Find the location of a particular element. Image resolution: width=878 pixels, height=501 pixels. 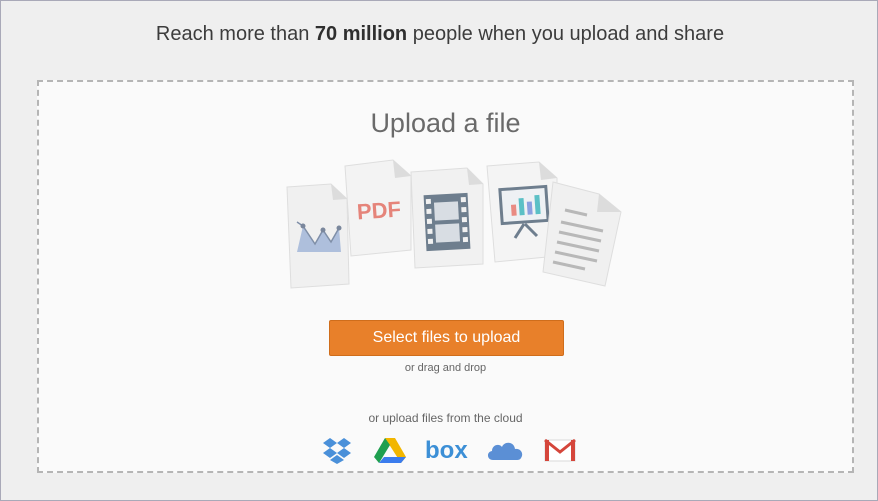

gmail-icon is located at coordinates (560, 450).